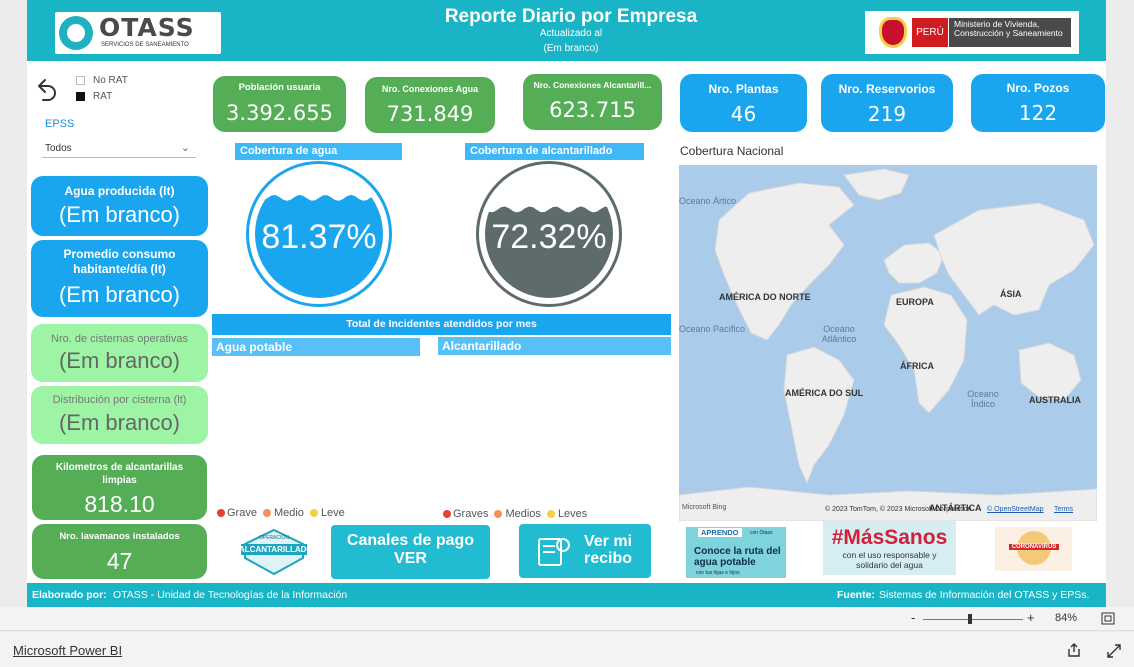  What do you see at coordinates (1038, 113) in the screenshot?
I see `kpi-value: 122` at bounding box center [1038, 113].